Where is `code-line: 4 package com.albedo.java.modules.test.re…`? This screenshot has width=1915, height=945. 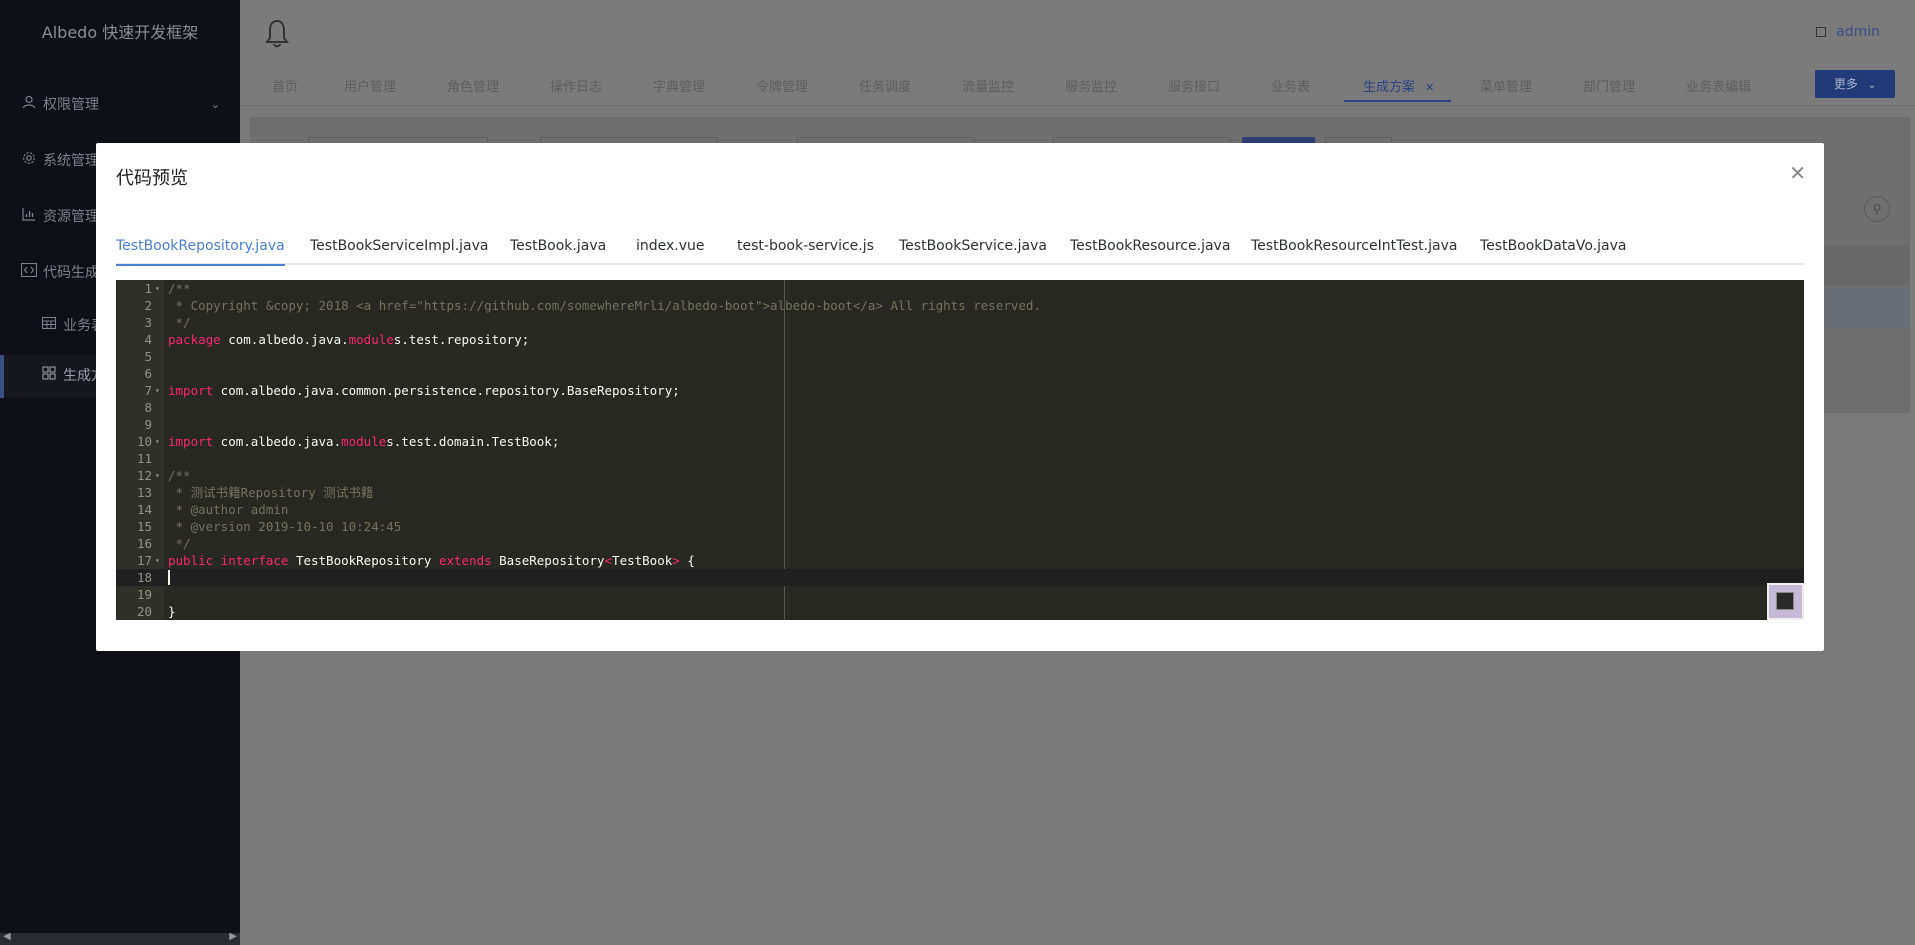
code-line: 4 package com.albedo.java.modules.test.re… is located at coordinates (337, 339).